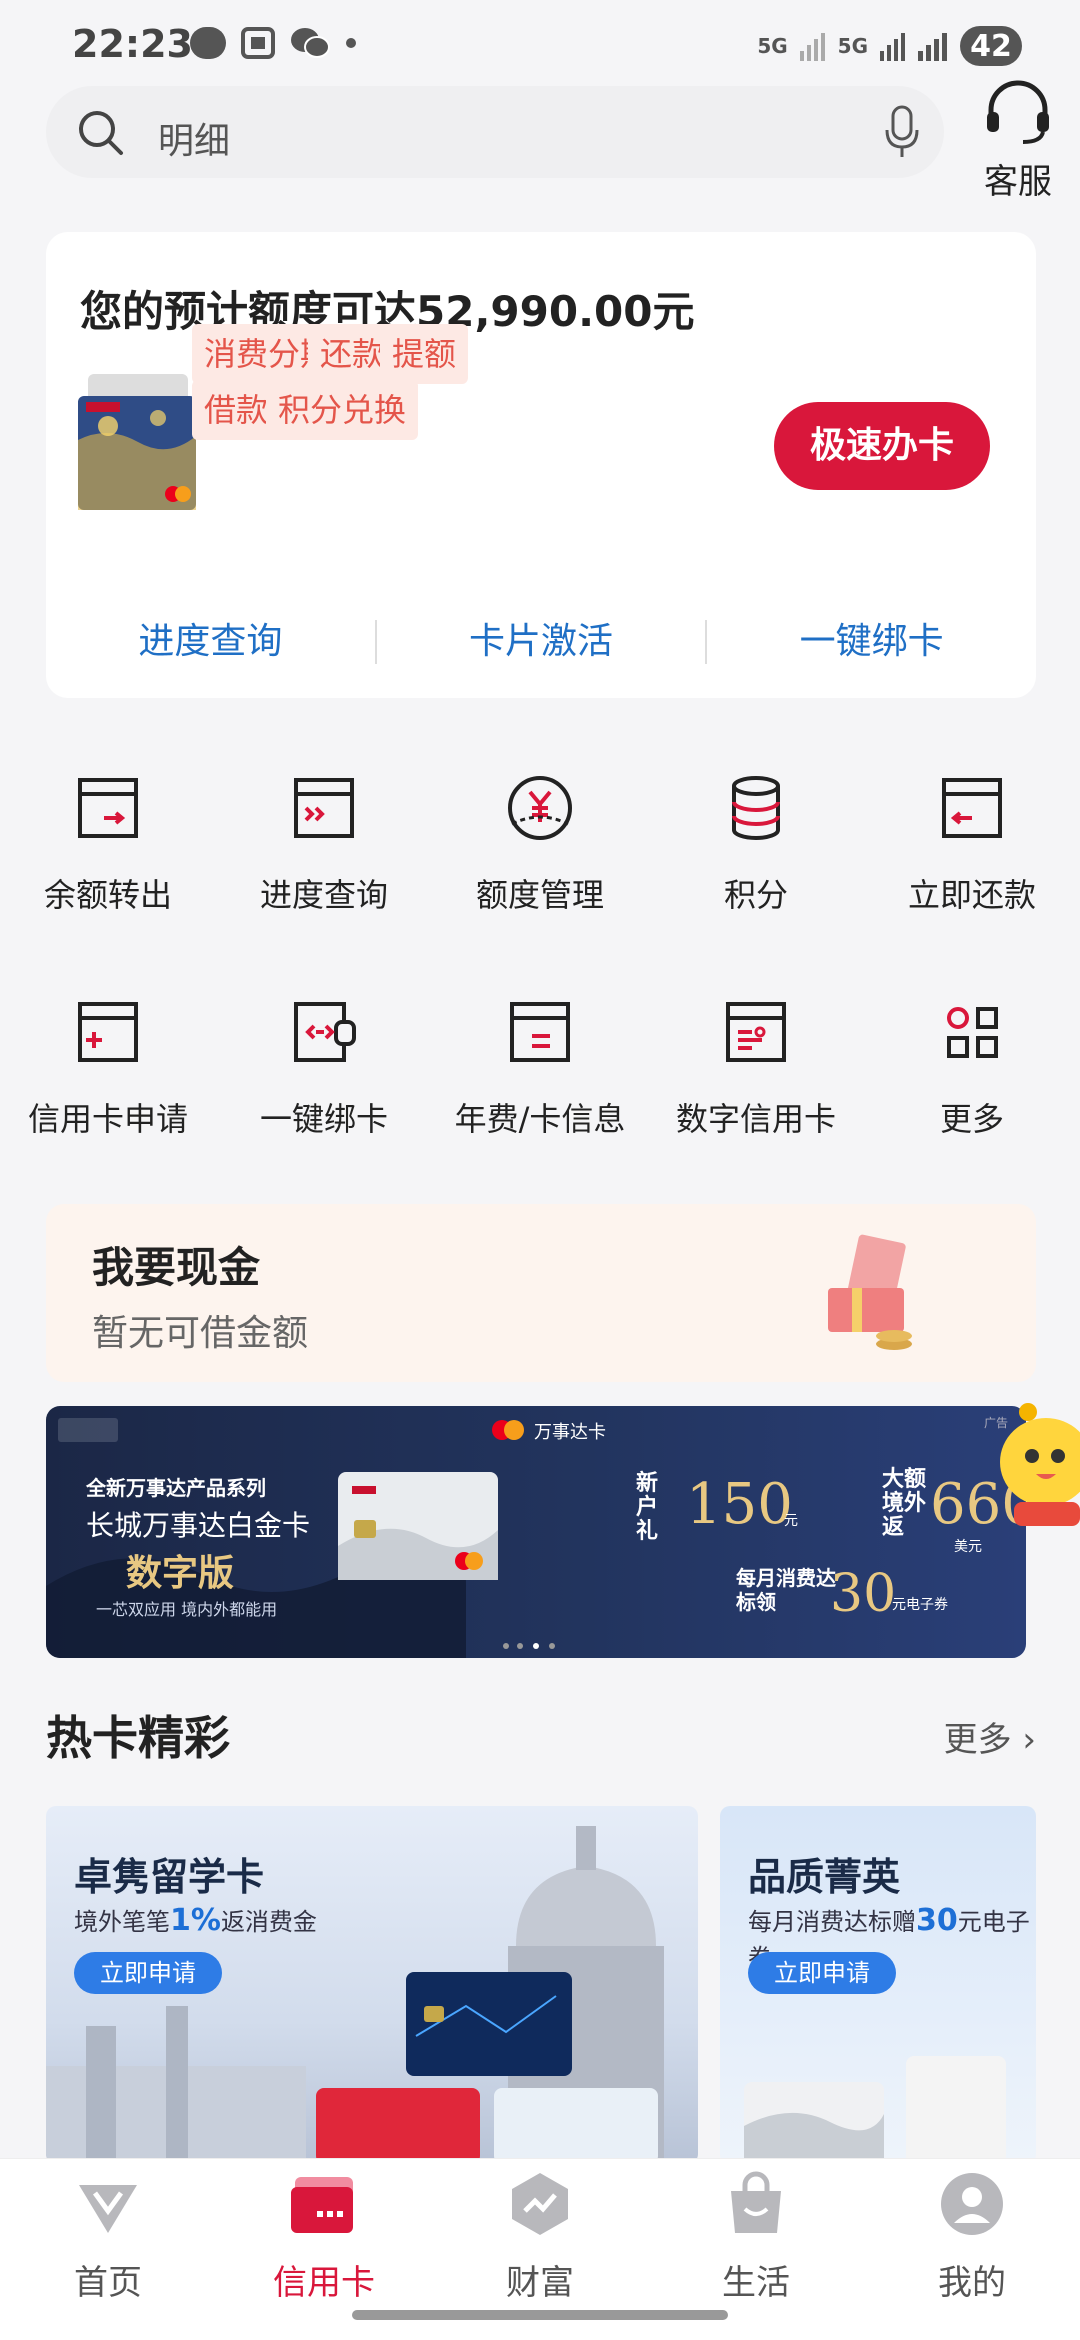  What do you see at coordinates (187, 1609) in the screenshot?
I see `banner-tagline: 一芯双应用 境内外都能用` at bounding box center [187, 1609].